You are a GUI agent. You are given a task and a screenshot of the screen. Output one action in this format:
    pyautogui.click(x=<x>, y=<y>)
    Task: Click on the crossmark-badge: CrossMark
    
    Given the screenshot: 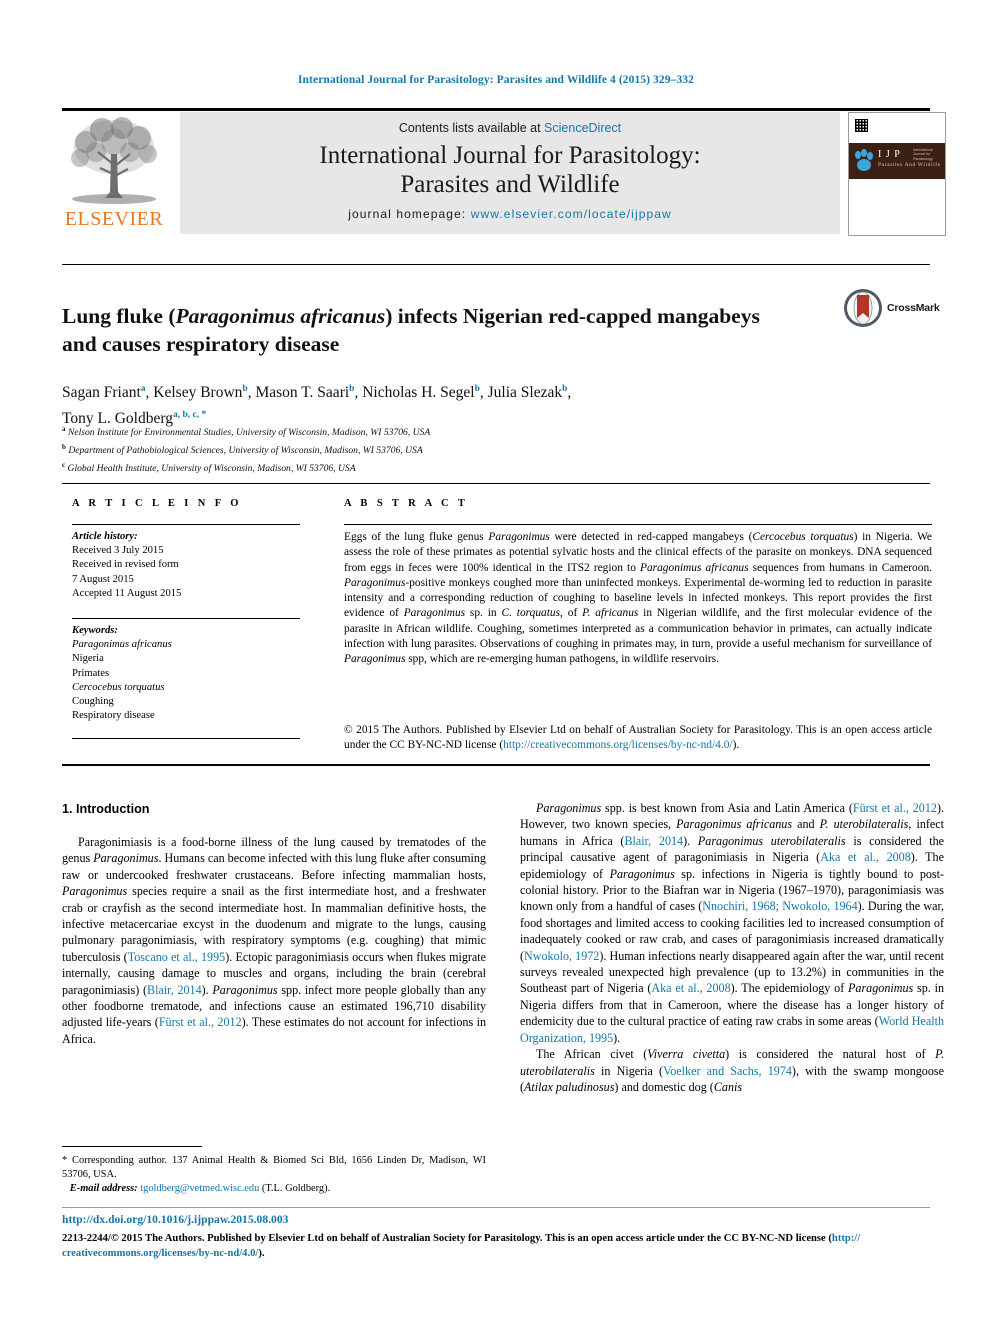 What is the action you would take?
    pyautogui.click(x=891, y=309)
    